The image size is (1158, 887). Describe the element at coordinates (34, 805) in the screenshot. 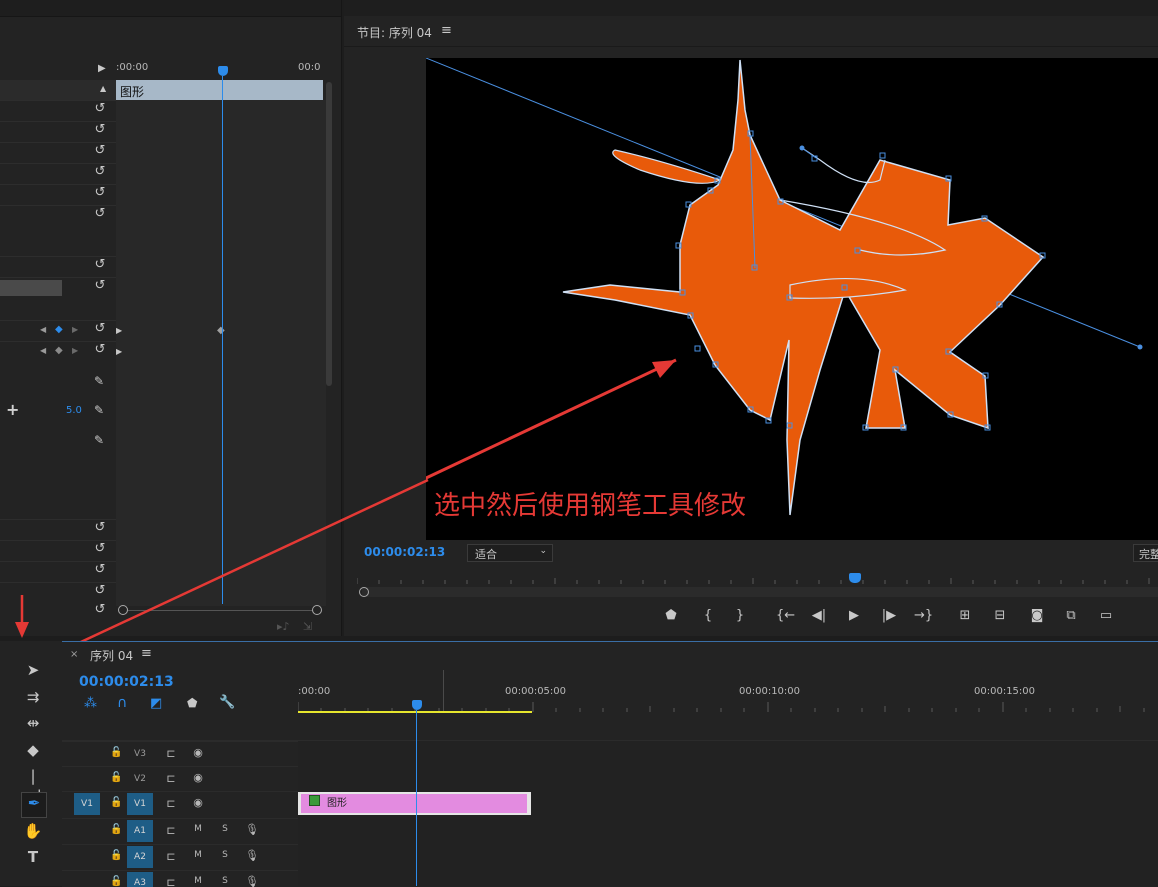

I see `pen-tool-icon: ✒` at that location.